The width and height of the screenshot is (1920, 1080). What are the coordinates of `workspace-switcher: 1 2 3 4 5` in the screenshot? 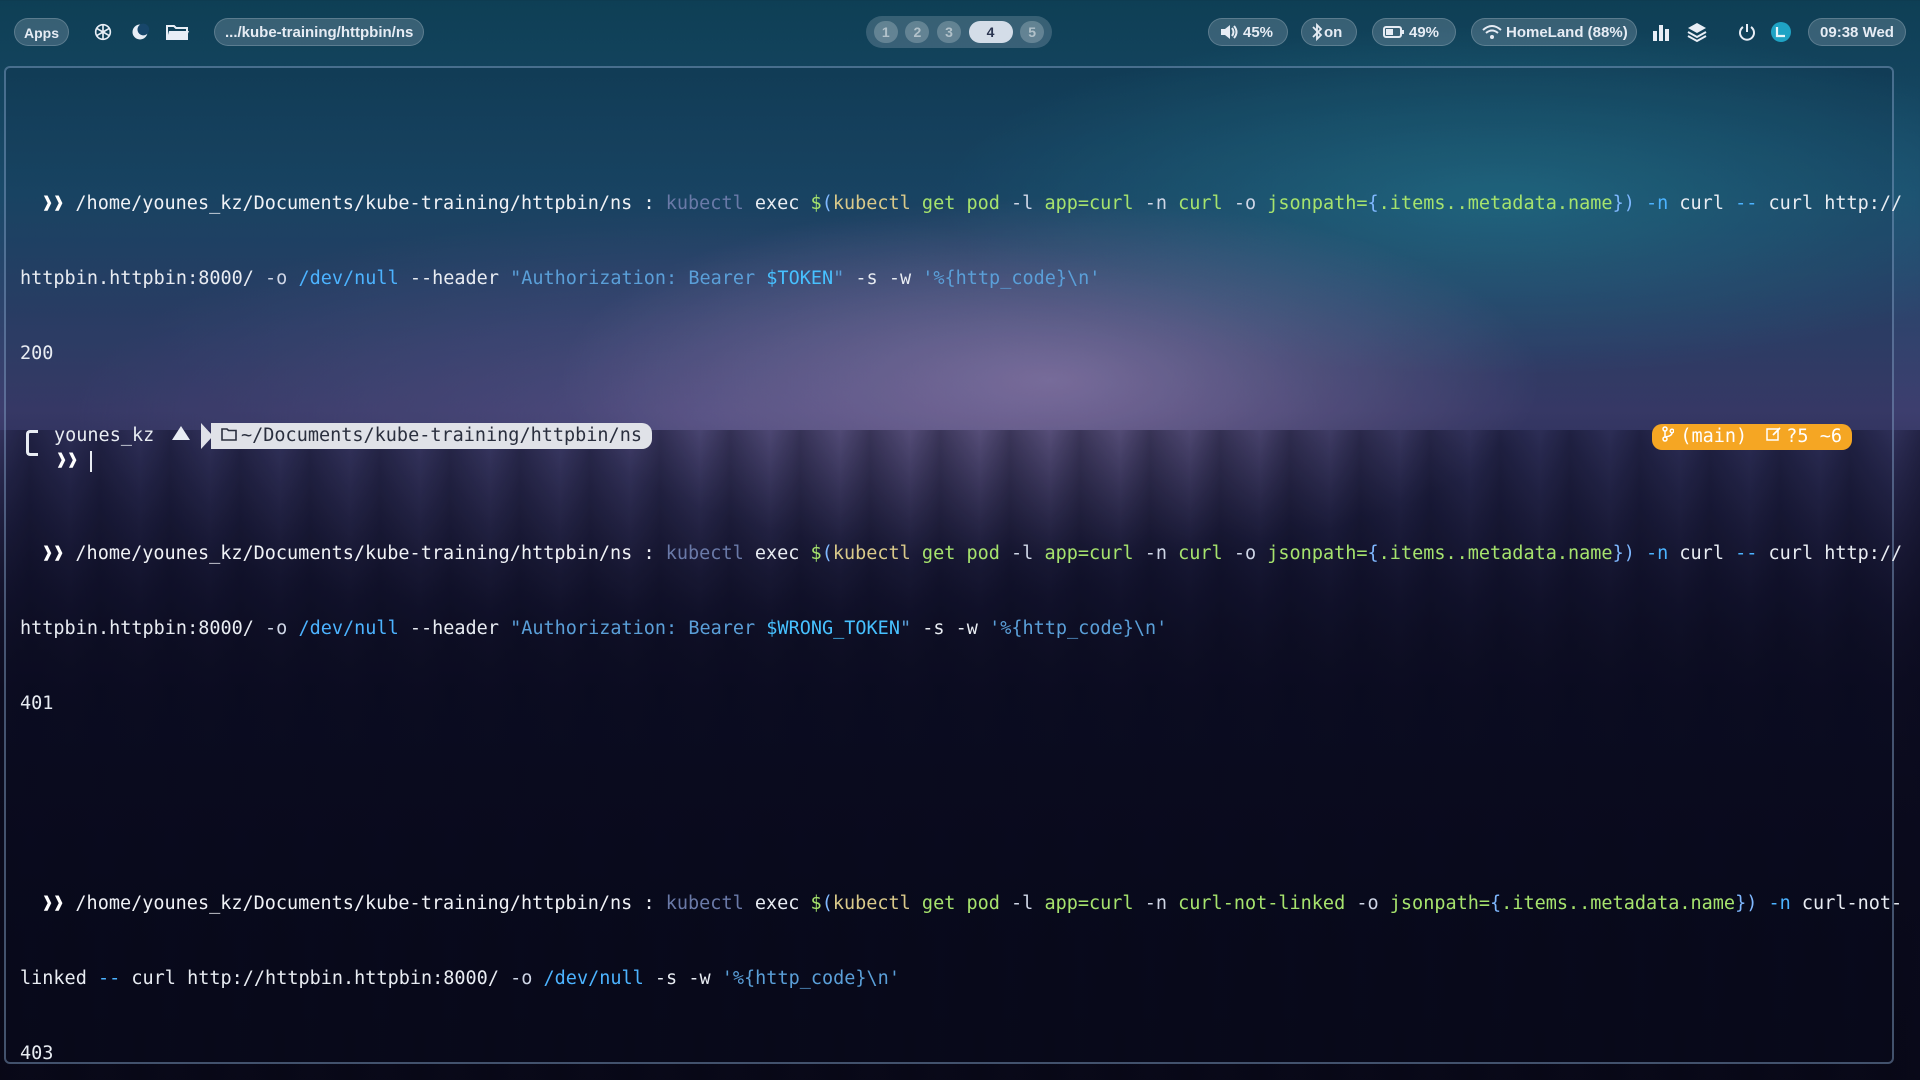 It's located at (959, 32).